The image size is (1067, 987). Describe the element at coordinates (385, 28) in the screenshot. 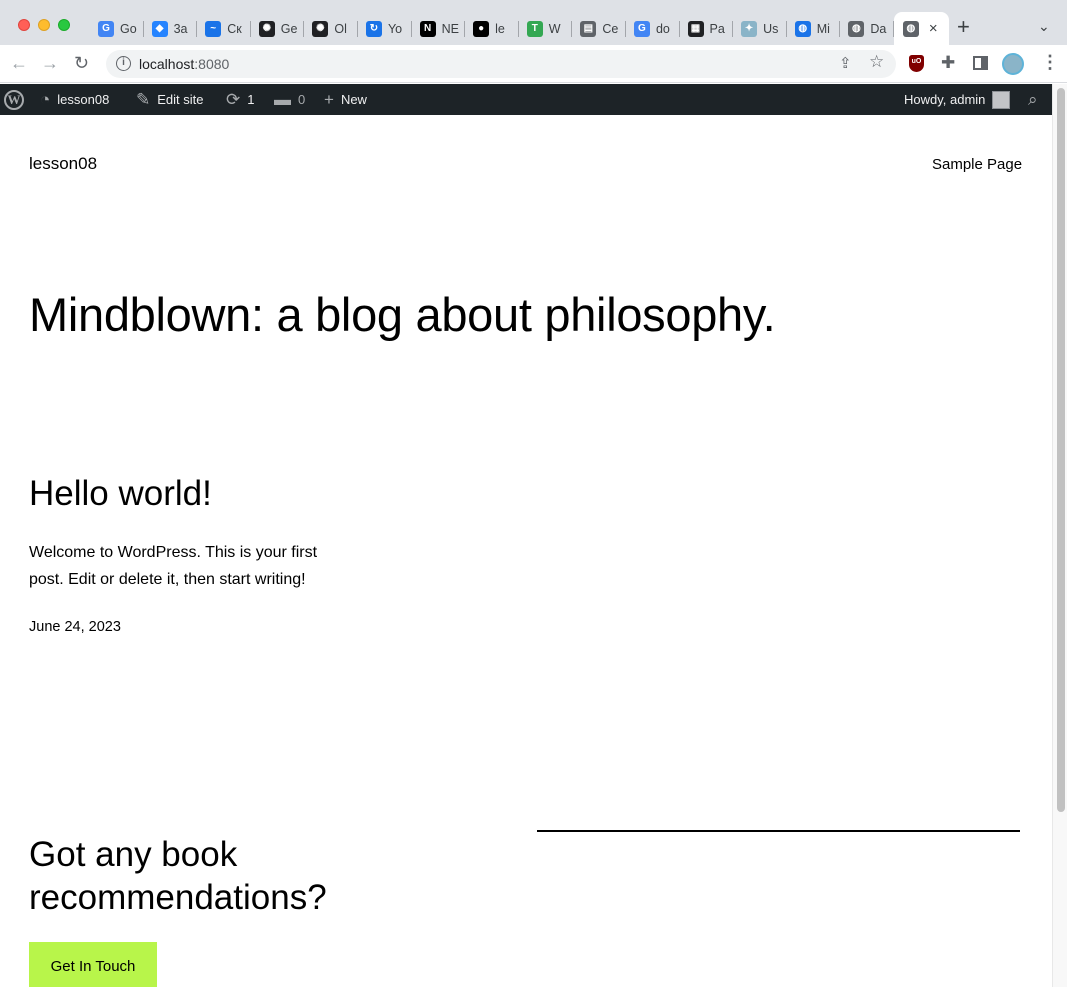

I see `browser-tab: ↻ Yo` at that location.